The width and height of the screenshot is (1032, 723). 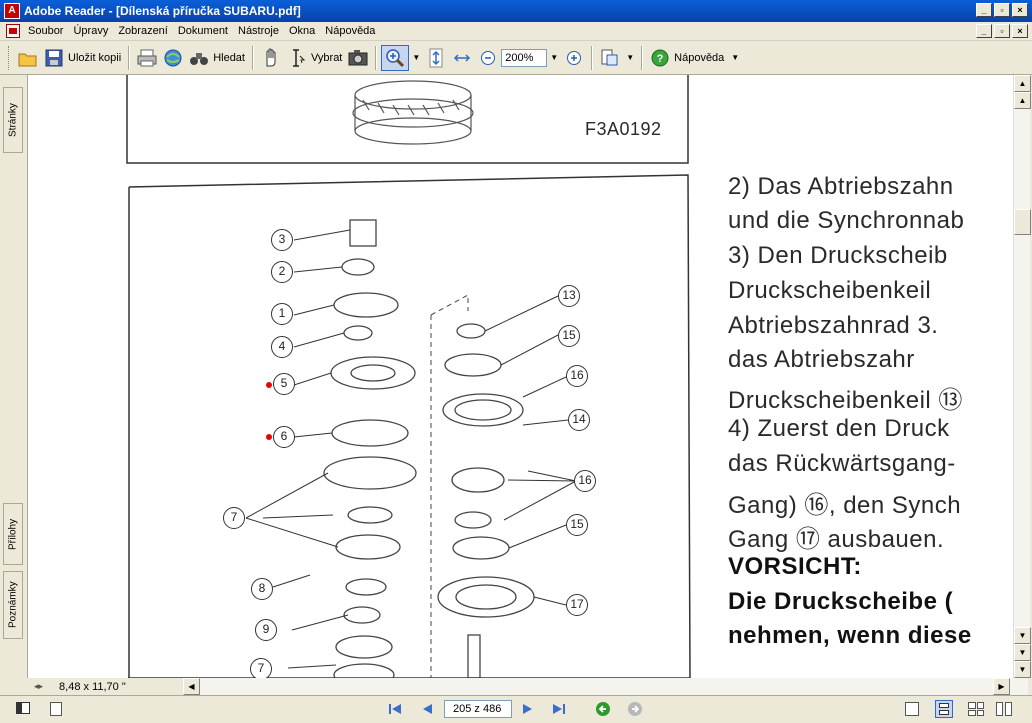 What do you see at coordinates (9, 57) in the screenshot?
I see `toolbar-grip` at bounding box center [9, 57].